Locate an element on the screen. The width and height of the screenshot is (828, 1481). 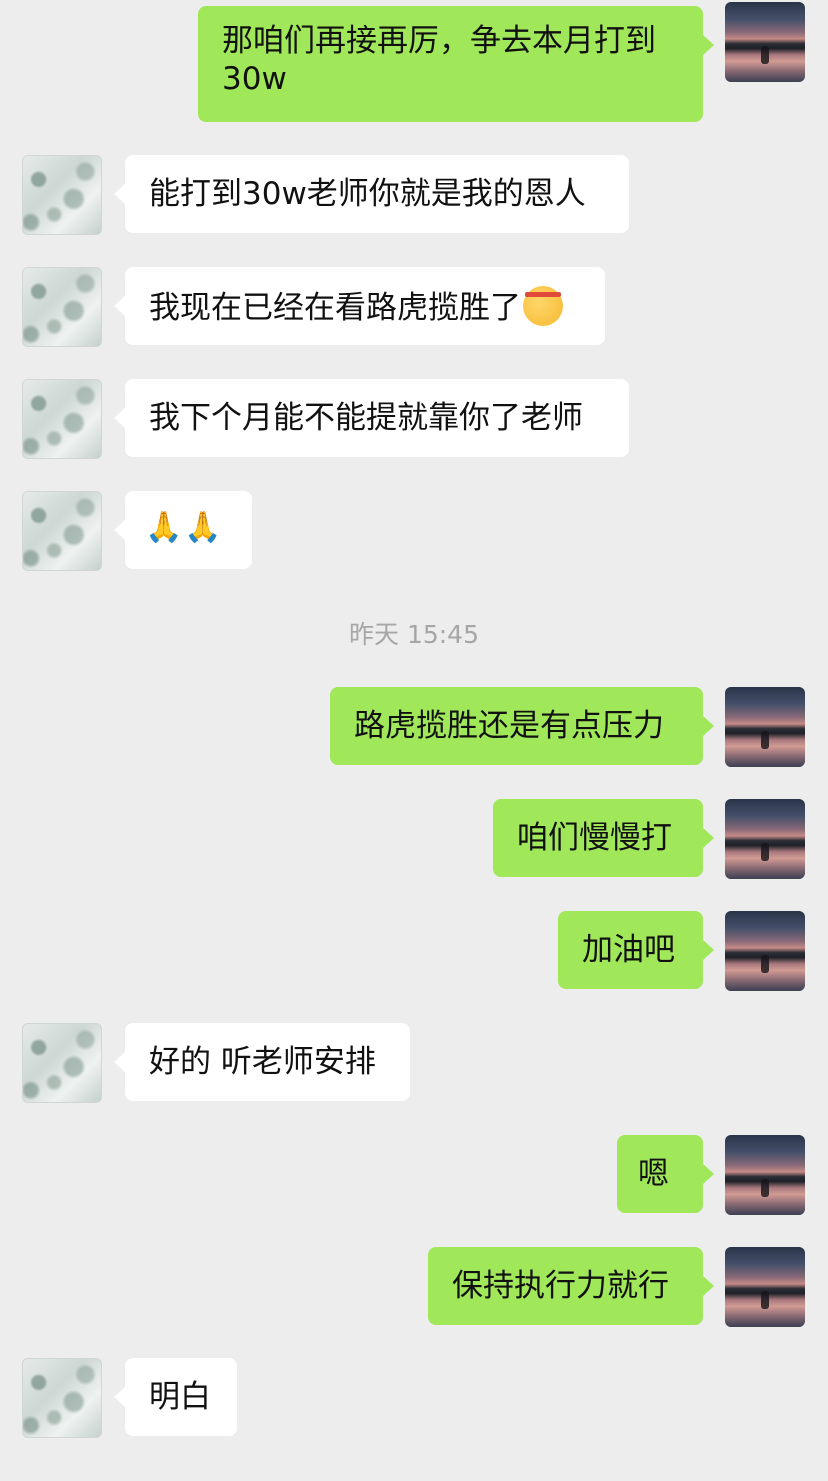
message-text: 我现在已经在看路虎揽胜了 is located at coordinates (335, 308).